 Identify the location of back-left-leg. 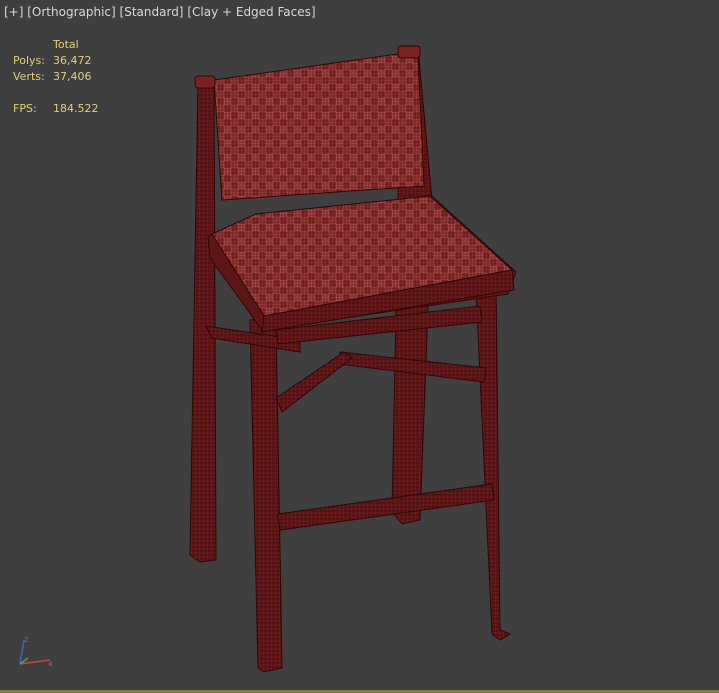
(203, 320).